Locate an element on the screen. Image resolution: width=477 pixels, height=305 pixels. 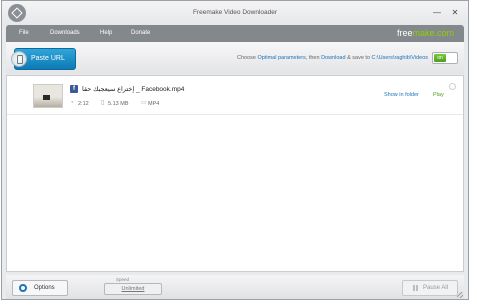
video-thumbnail is located at coordinates (48, 96).